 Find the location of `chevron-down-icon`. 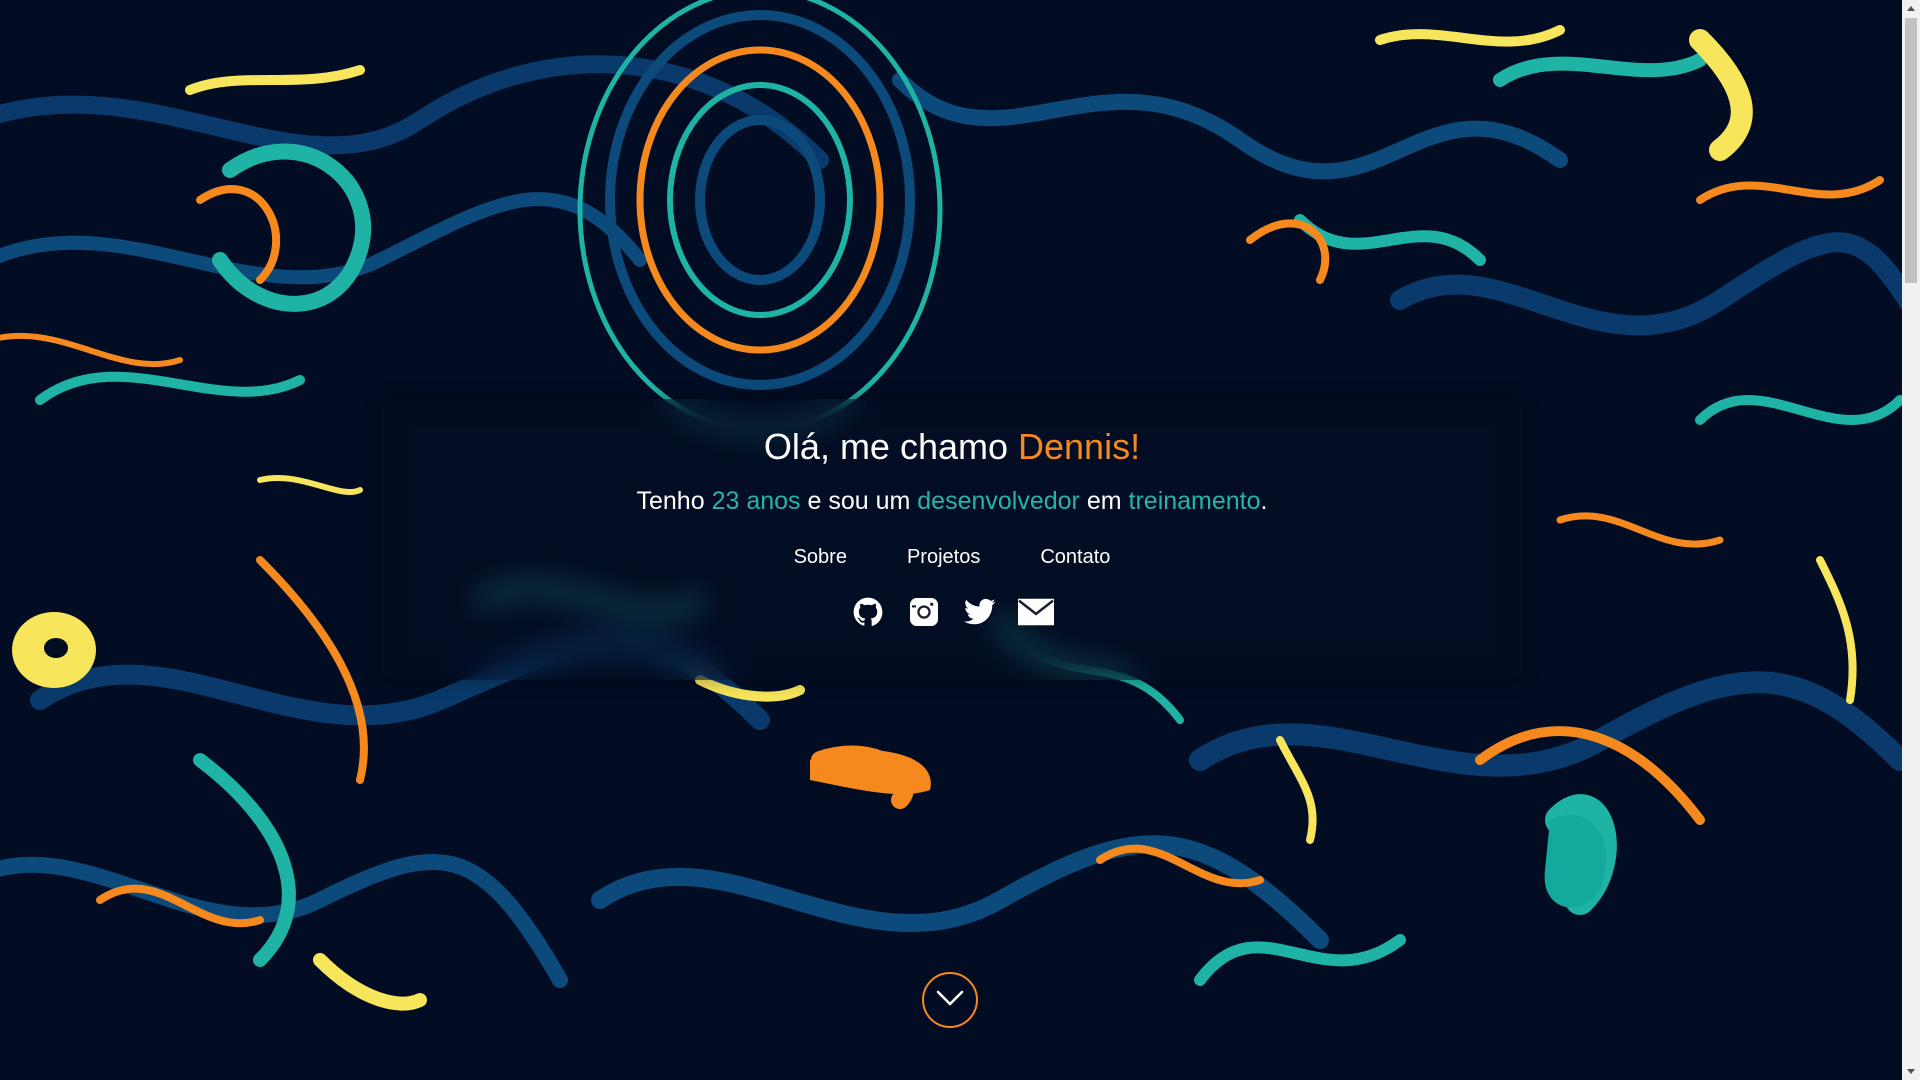

chevron-down-icon is located at coordinates (950, 1000).